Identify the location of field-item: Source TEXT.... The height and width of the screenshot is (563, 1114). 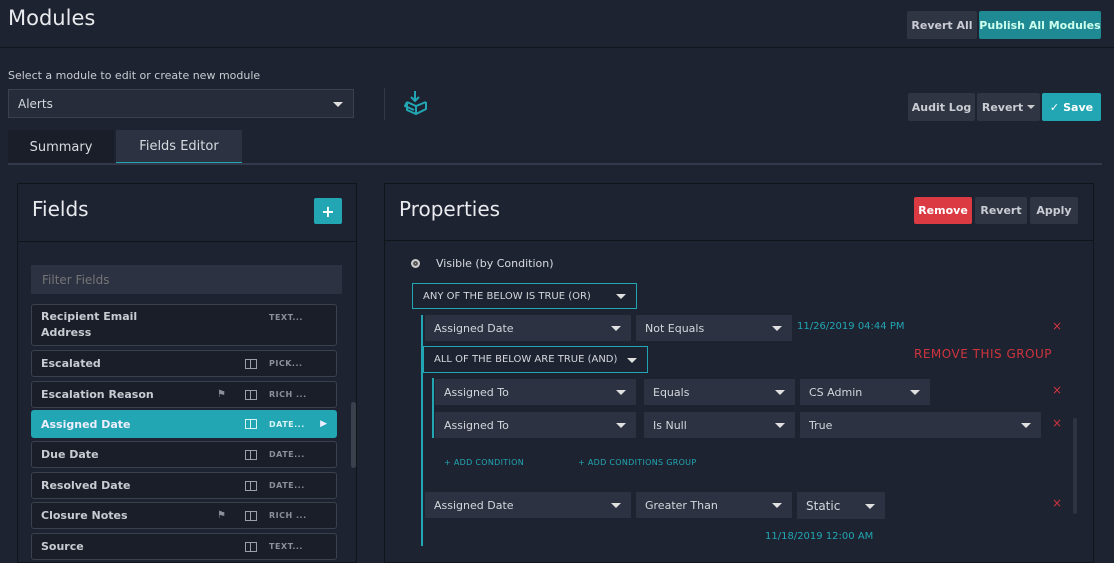
(184, 546).